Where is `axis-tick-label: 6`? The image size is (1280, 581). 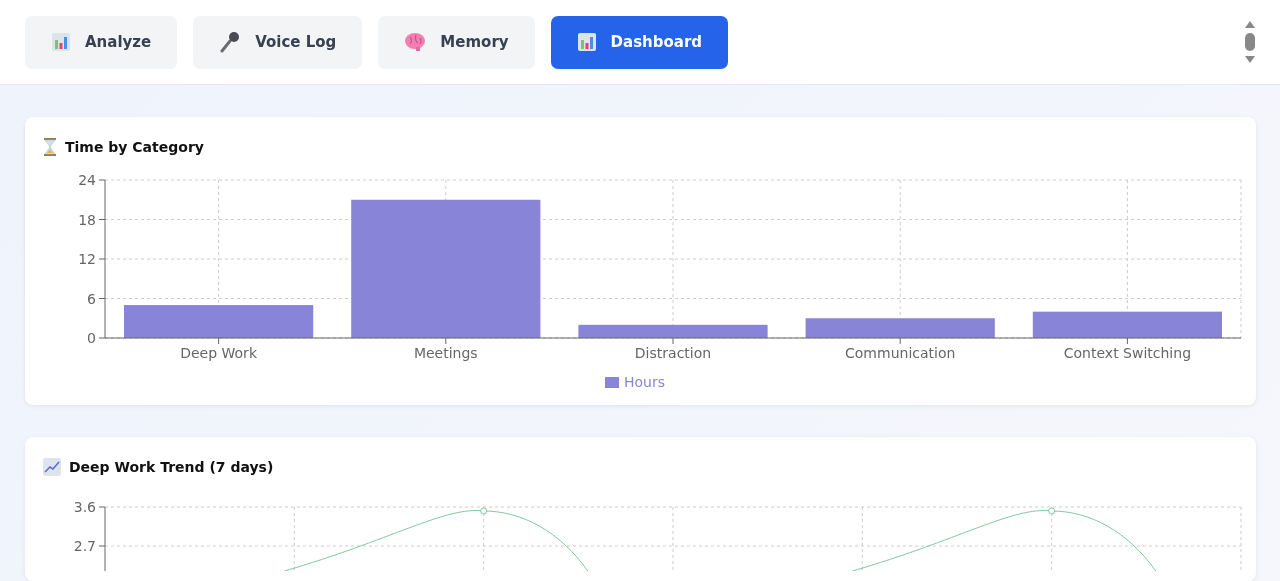
axis-tick-label: 6 is located at coordinates (91, 298).